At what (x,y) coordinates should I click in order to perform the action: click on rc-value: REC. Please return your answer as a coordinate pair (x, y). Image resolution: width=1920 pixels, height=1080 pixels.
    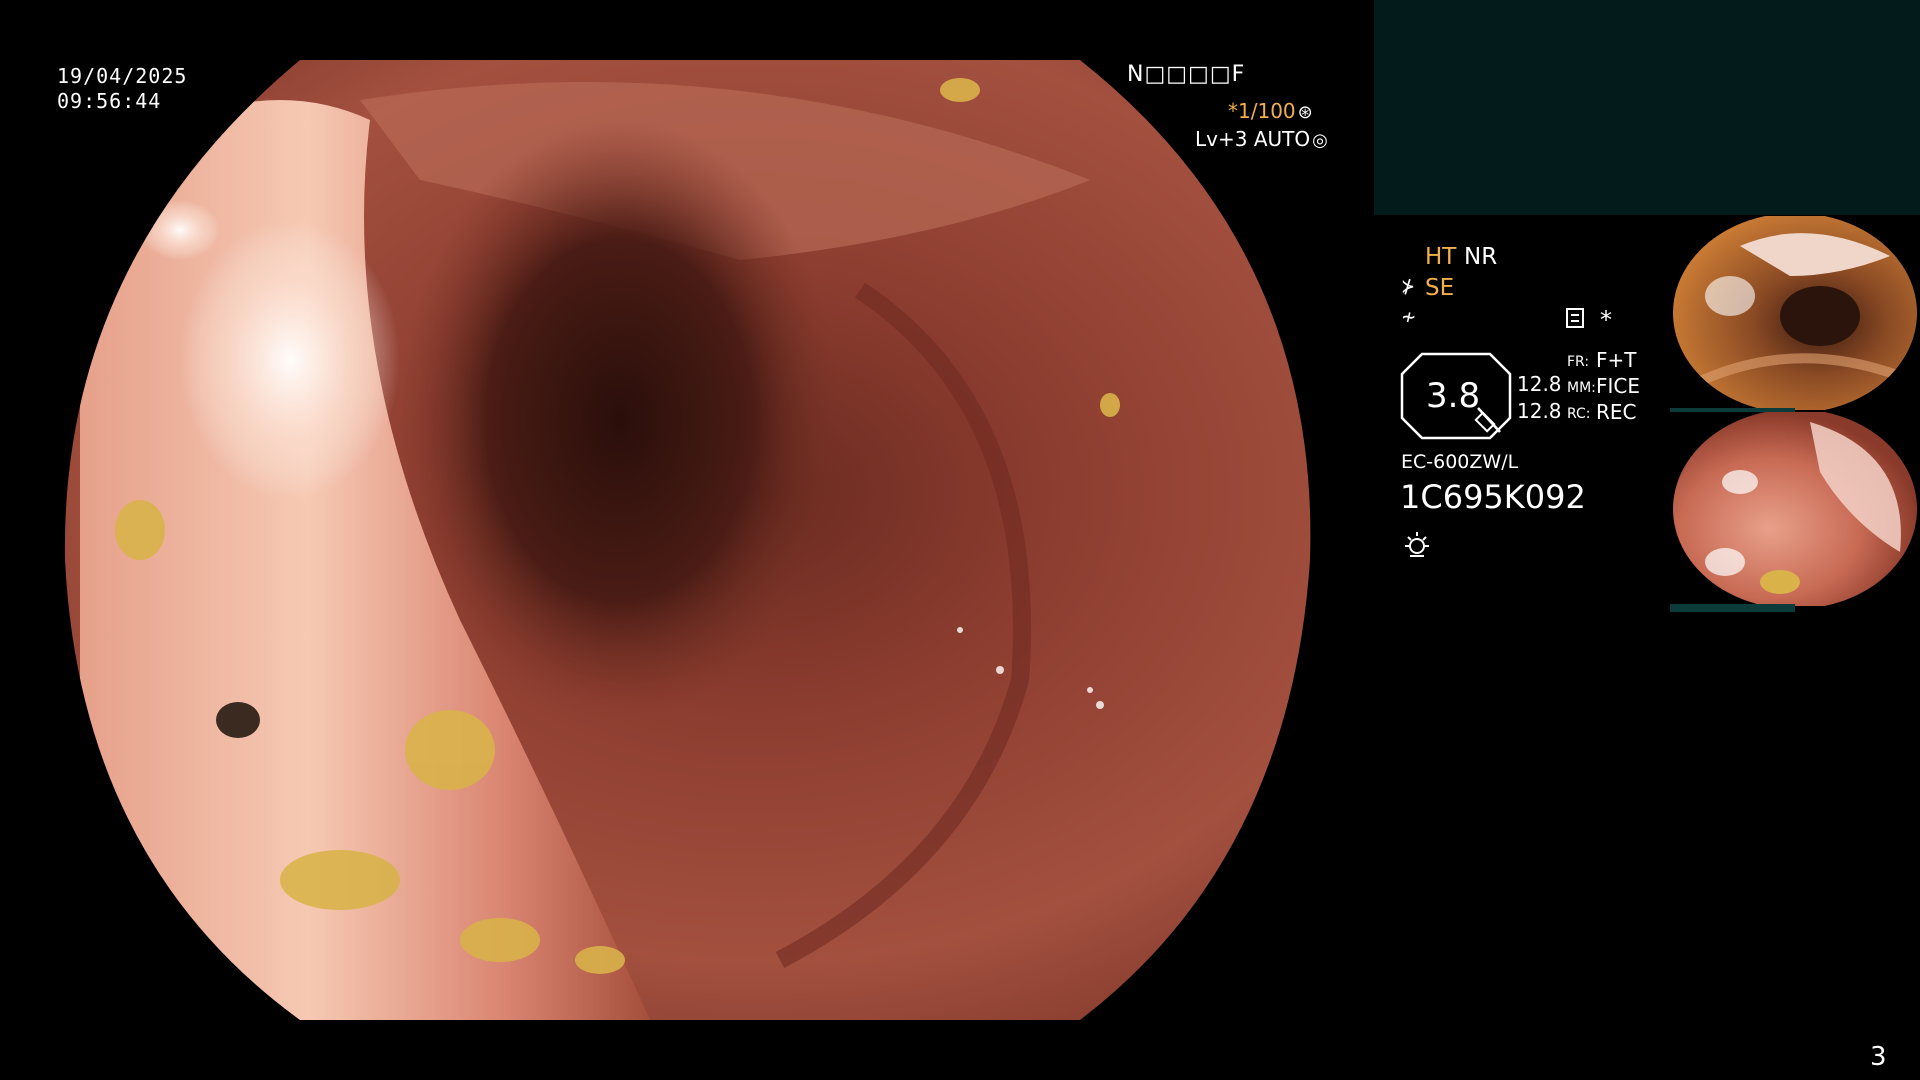
    Looking at the image, I should click on (1616, 412).